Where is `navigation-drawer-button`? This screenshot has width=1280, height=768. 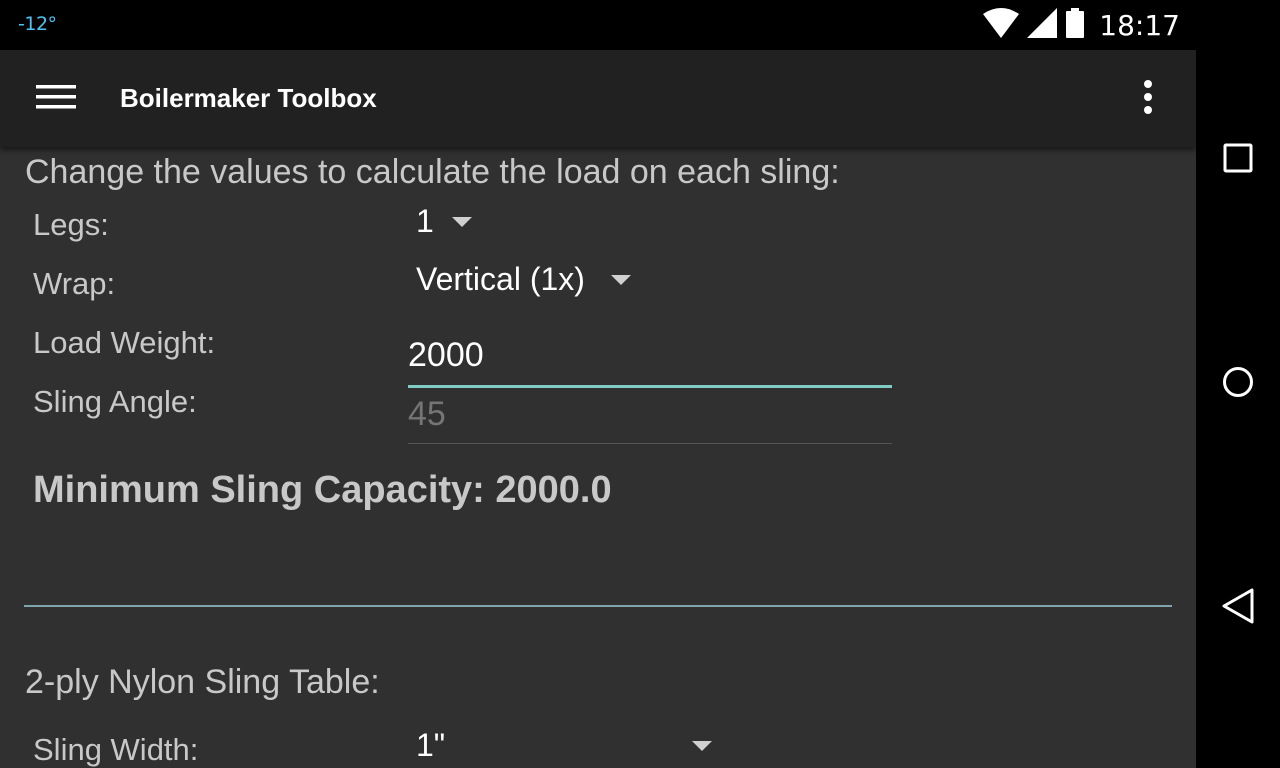 navigation-drawer-button is located at coordinates (56, 99).